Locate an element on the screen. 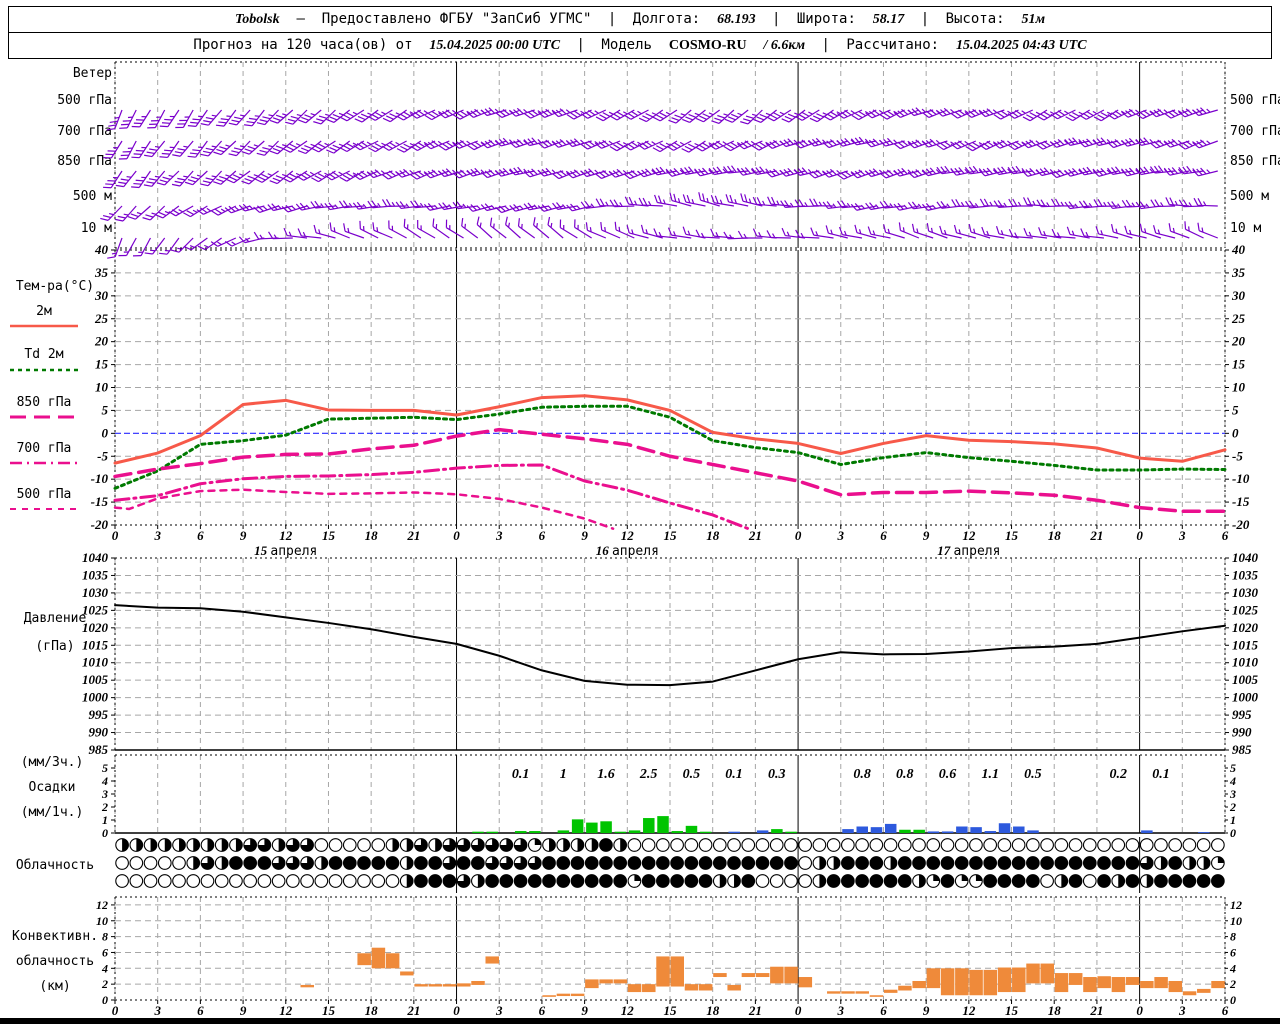 Image resolution: width=1280 pixels, height=1024 pixels. provider-label: Предоставлено ФГБУ "ЗапСиб УГМС" is located at coordinates (456, 19).